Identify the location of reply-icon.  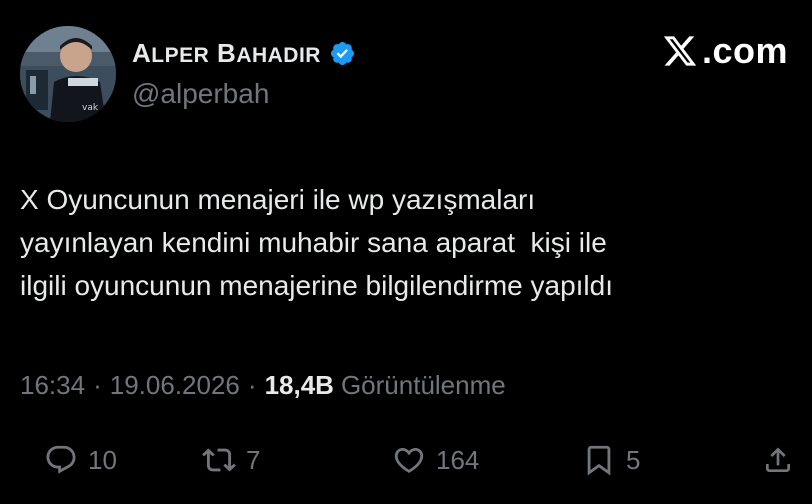
(61, 460).